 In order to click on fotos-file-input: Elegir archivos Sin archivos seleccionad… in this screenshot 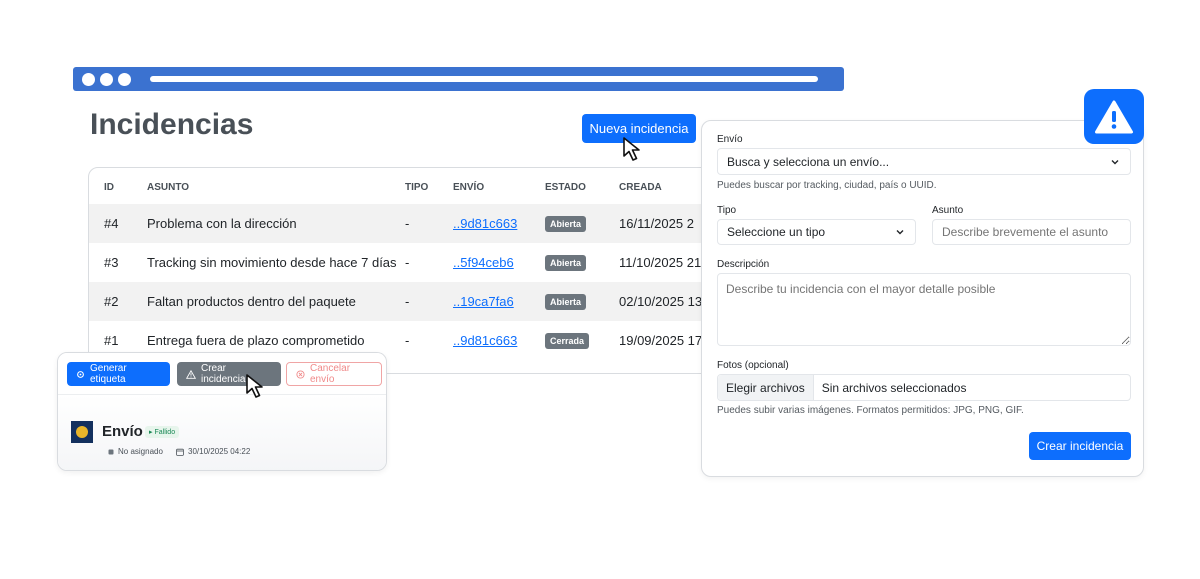, I will do `click(924, 387)`.